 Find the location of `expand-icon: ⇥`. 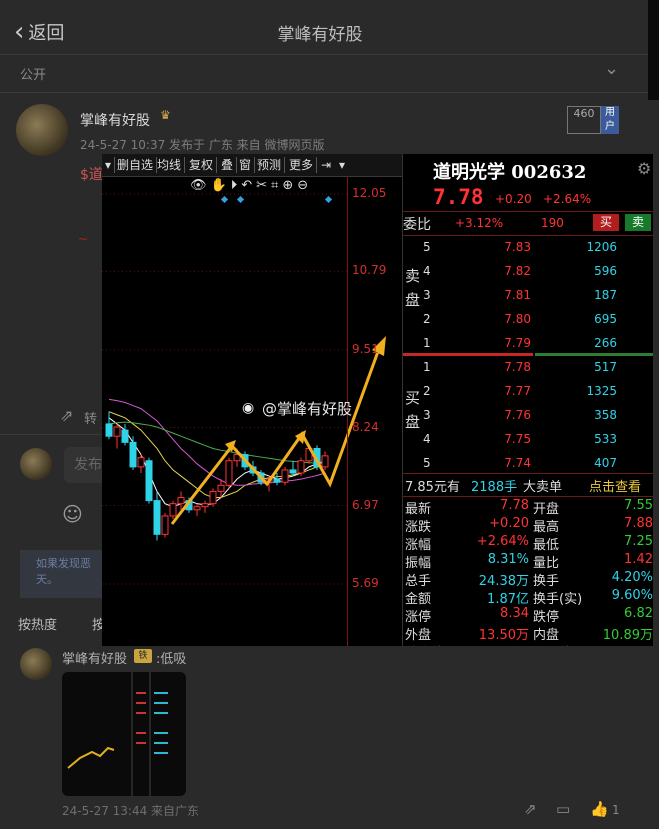

expand-icon: ⇥ is located at coordinates (326, 165).